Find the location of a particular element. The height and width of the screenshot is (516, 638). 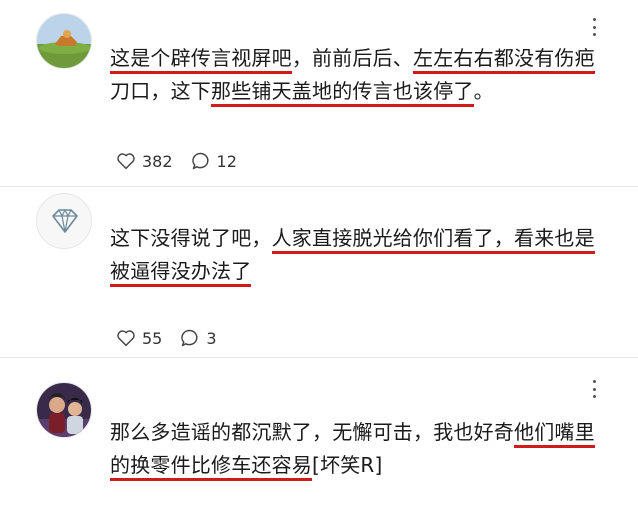

comment-line: 刀口，这下那些铺天盖地的传言也该停了。 is located at coordinates (360, 91).